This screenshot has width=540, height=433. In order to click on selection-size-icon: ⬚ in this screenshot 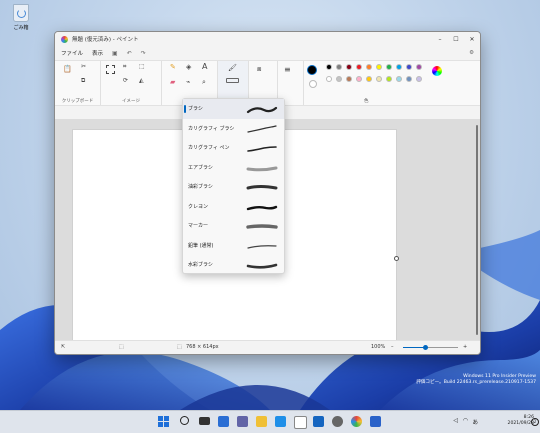, I will do `click(121, 347)`.